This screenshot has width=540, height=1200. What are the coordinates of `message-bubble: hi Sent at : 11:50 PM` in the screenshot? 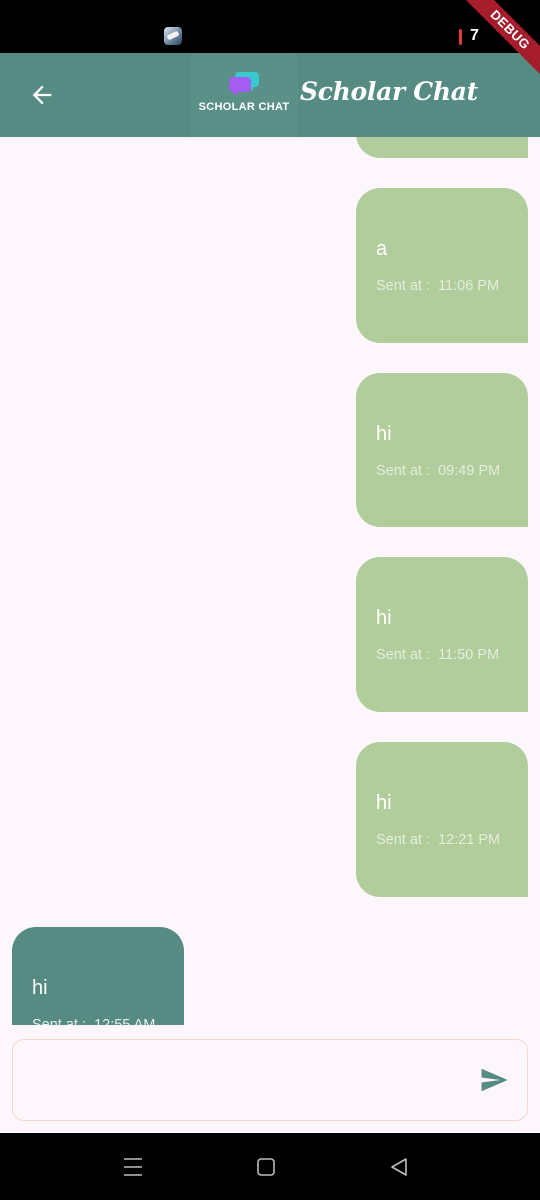 It's located at (442, 634).